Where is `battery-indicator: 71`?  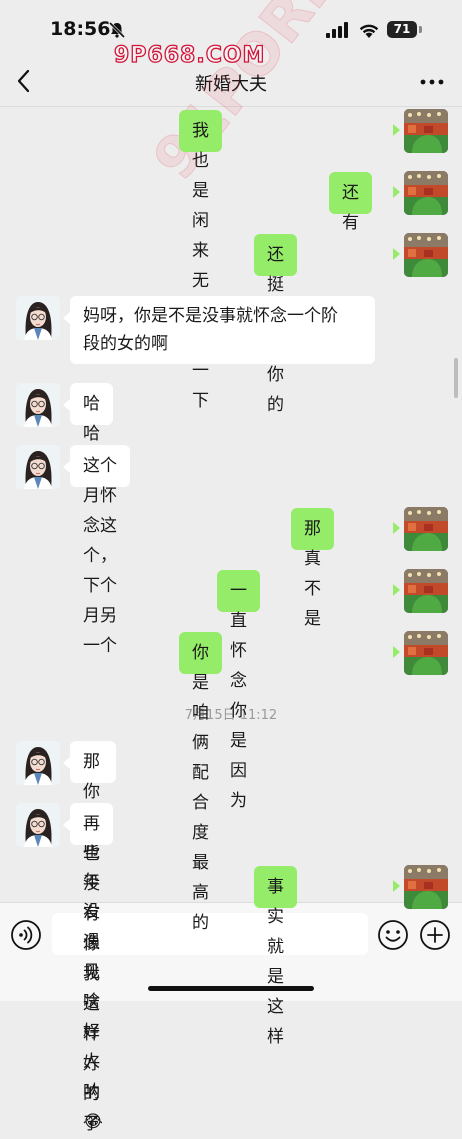
battery-indicator: 71 is located at coordinates (402, 29).